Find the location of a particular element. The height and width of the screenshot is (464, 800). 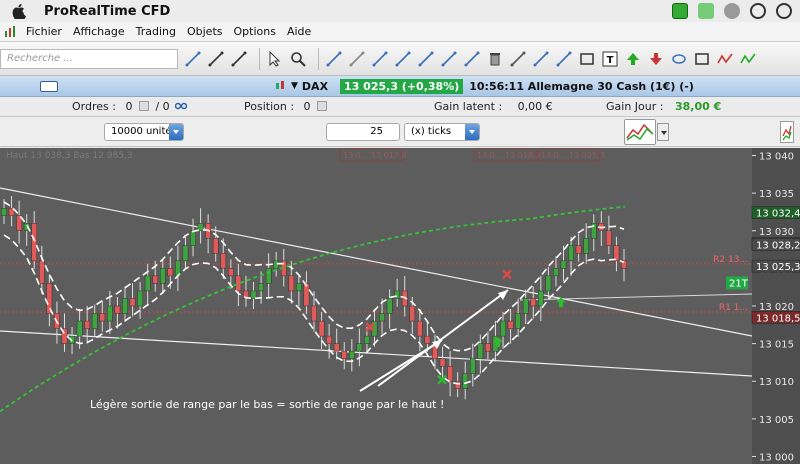

app-status-icon is located at coordinates (680, 11).